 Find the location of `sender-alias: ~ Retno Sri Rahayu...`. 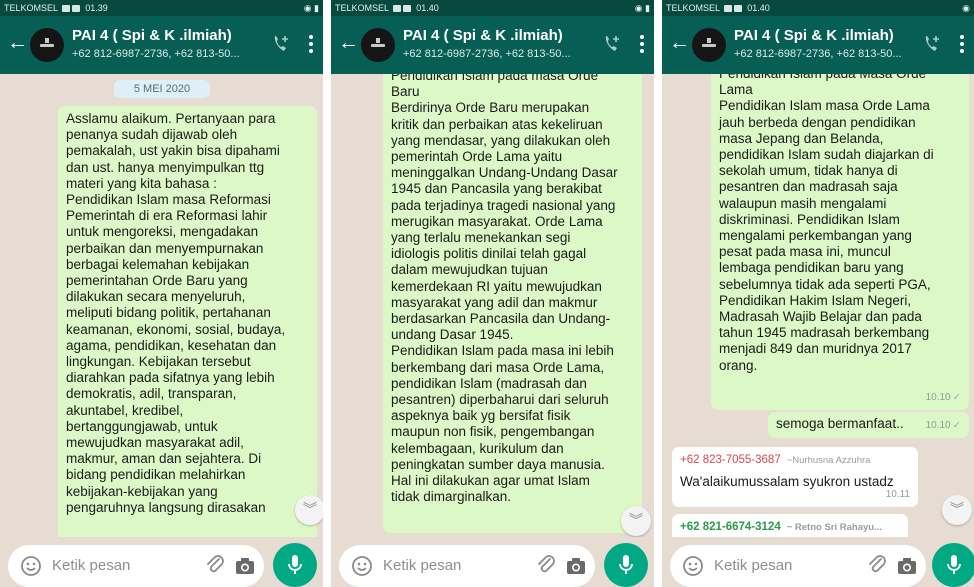

sender-alias: ~ Retno Sri Rahayu... is located at coordinates (834, 527).